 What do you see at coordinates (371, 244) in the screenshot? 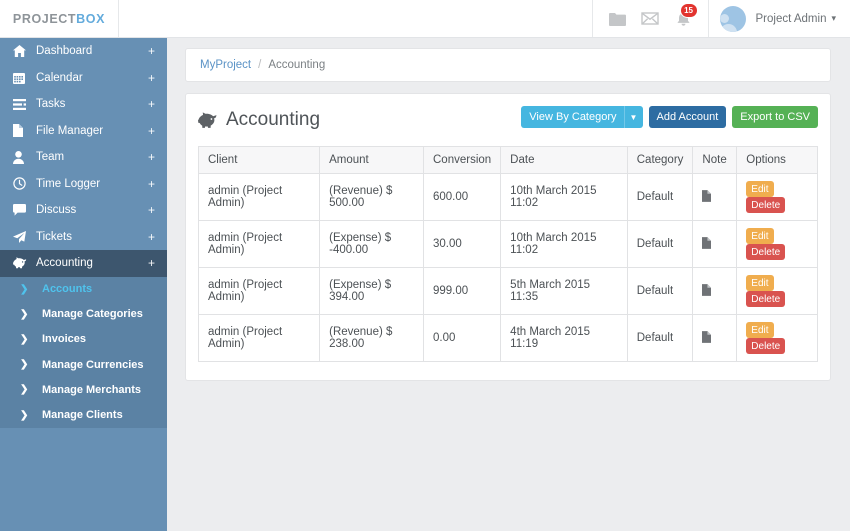
I see `cell-amount: (Expense) $ -400.00` at bounding box center [371, 244].